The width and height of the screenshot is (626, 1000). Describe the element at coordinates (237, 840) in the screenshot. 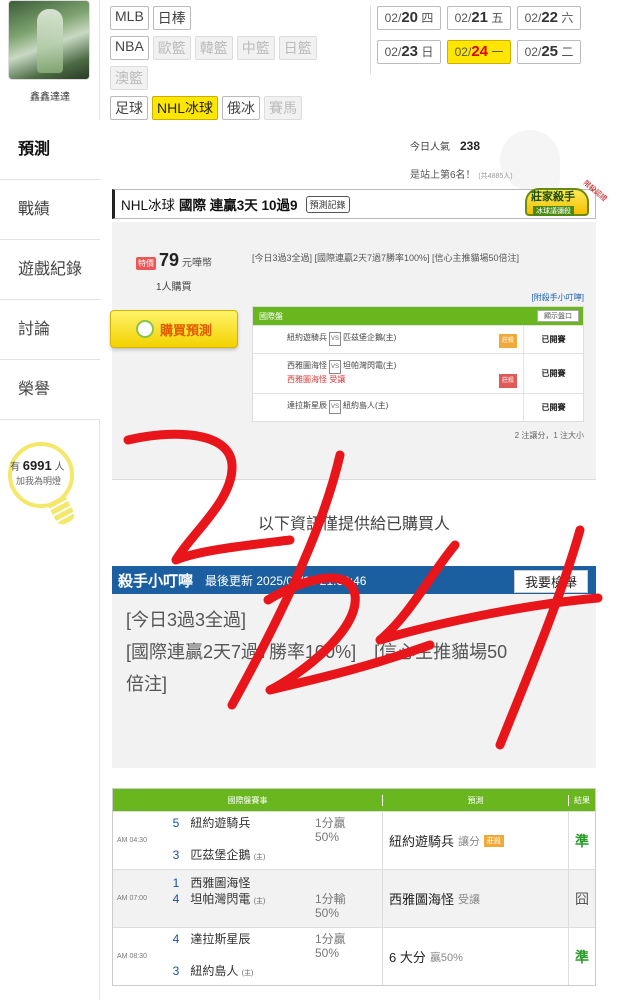

I see `teams: 5 紐約遊騎兵 3 匹茲堡企鵝 (主)` at that location.